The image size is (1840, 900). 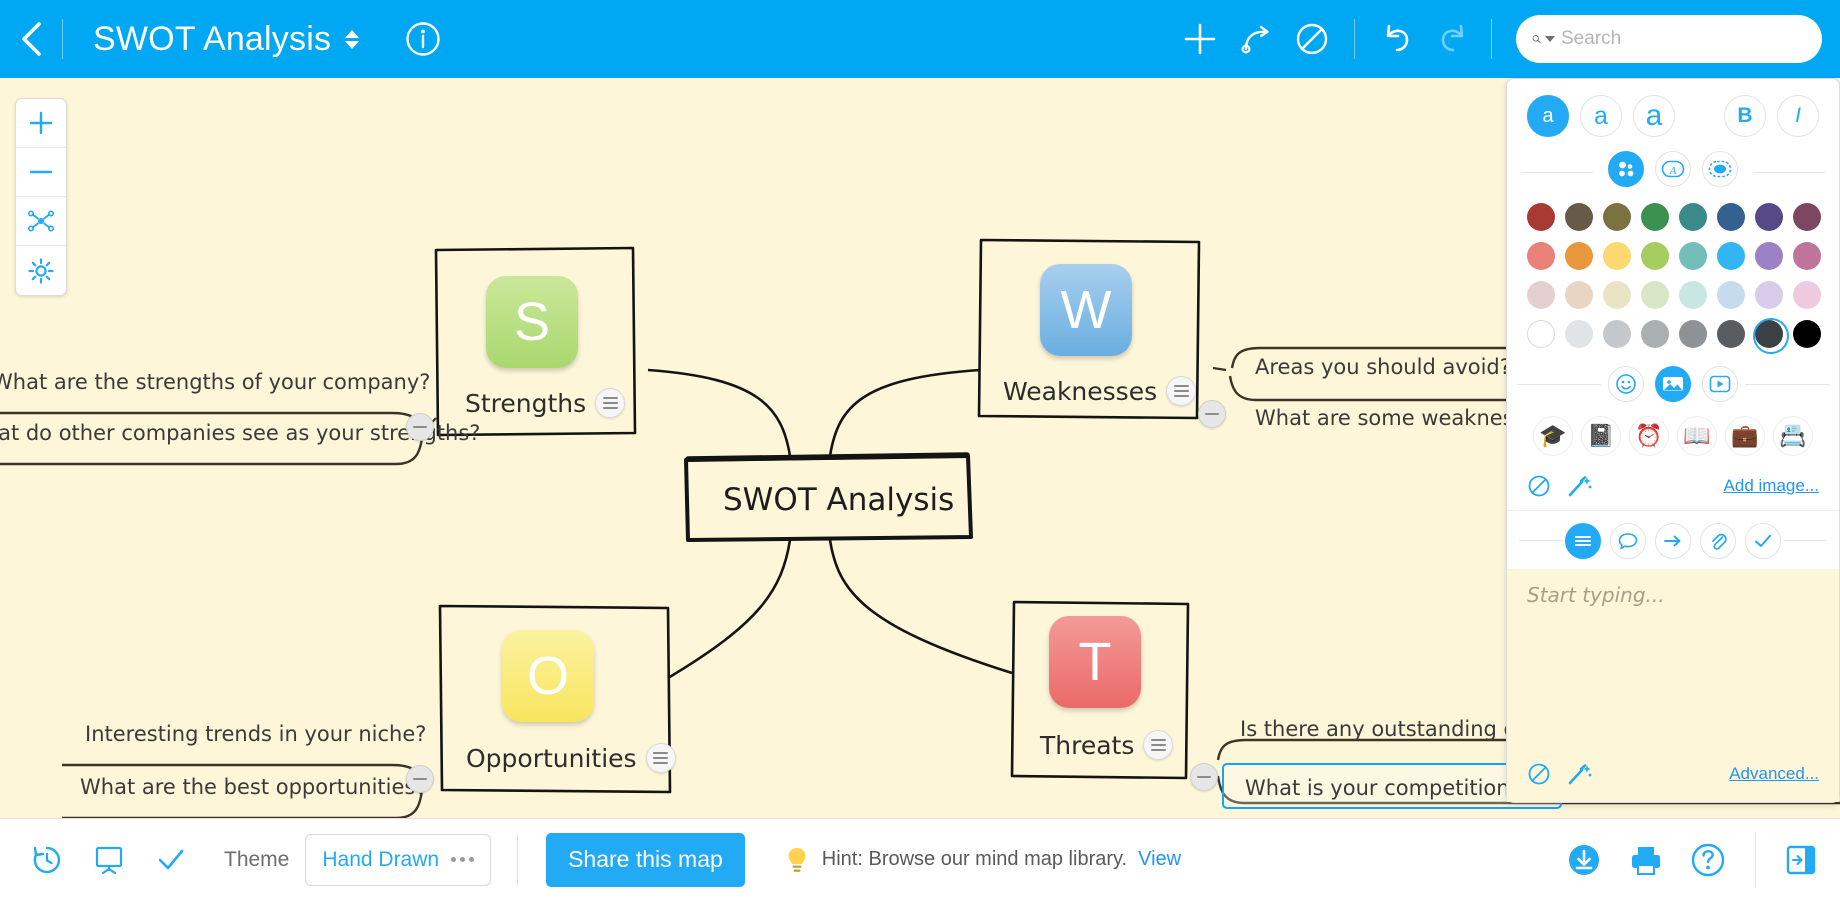 I want to click on branch-weaknesses: Weaknesses, so click(x=1100, y=391).